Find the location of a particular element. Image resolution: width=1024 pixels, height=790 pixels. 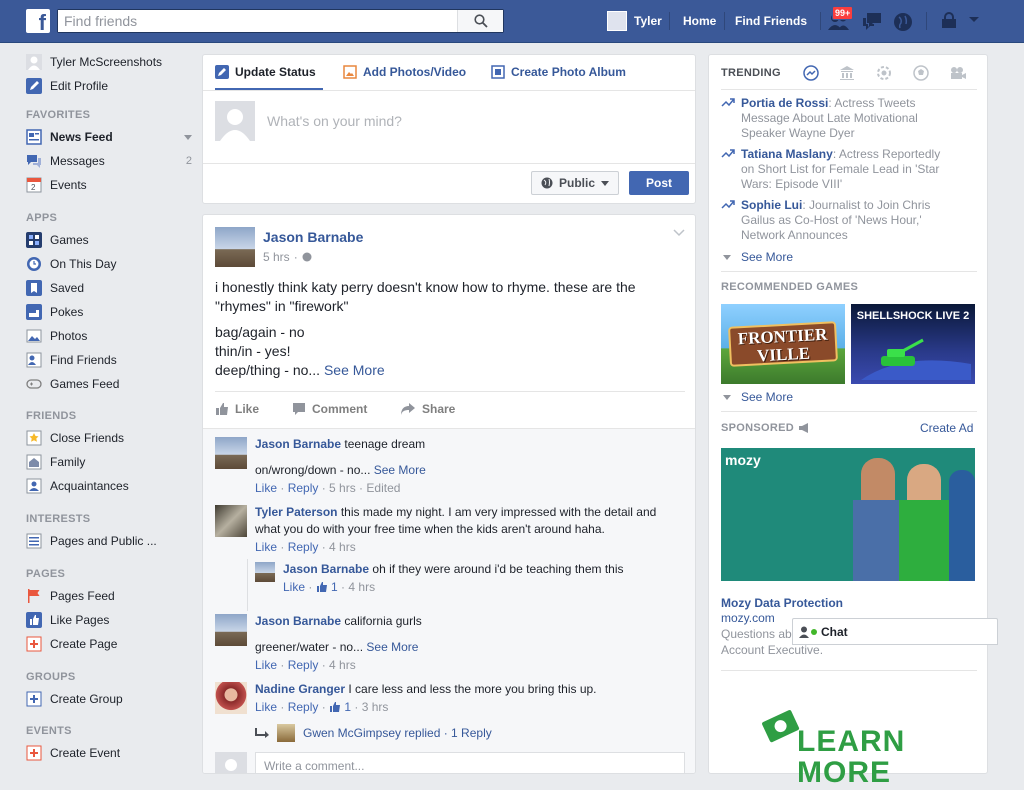

profile-link: Tyler is located at coordinates (634, 21).